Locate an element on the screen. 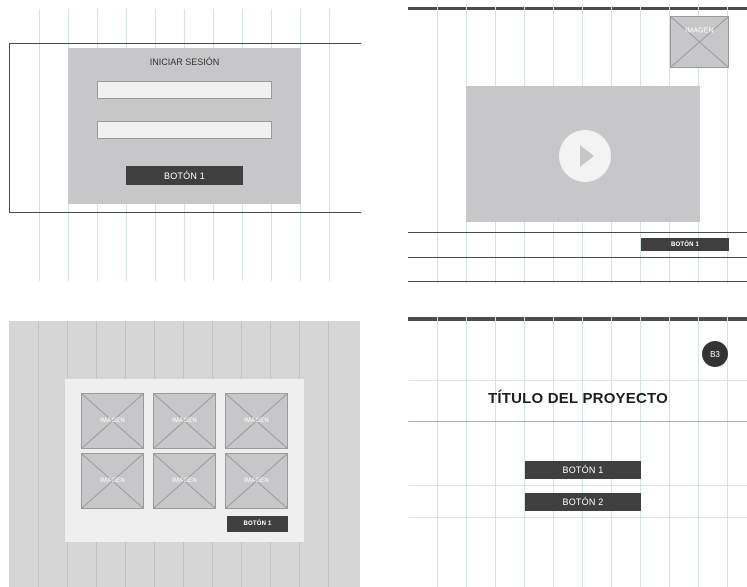  primary-button: BOTÓN 1 is located at coordinates (583, 470).